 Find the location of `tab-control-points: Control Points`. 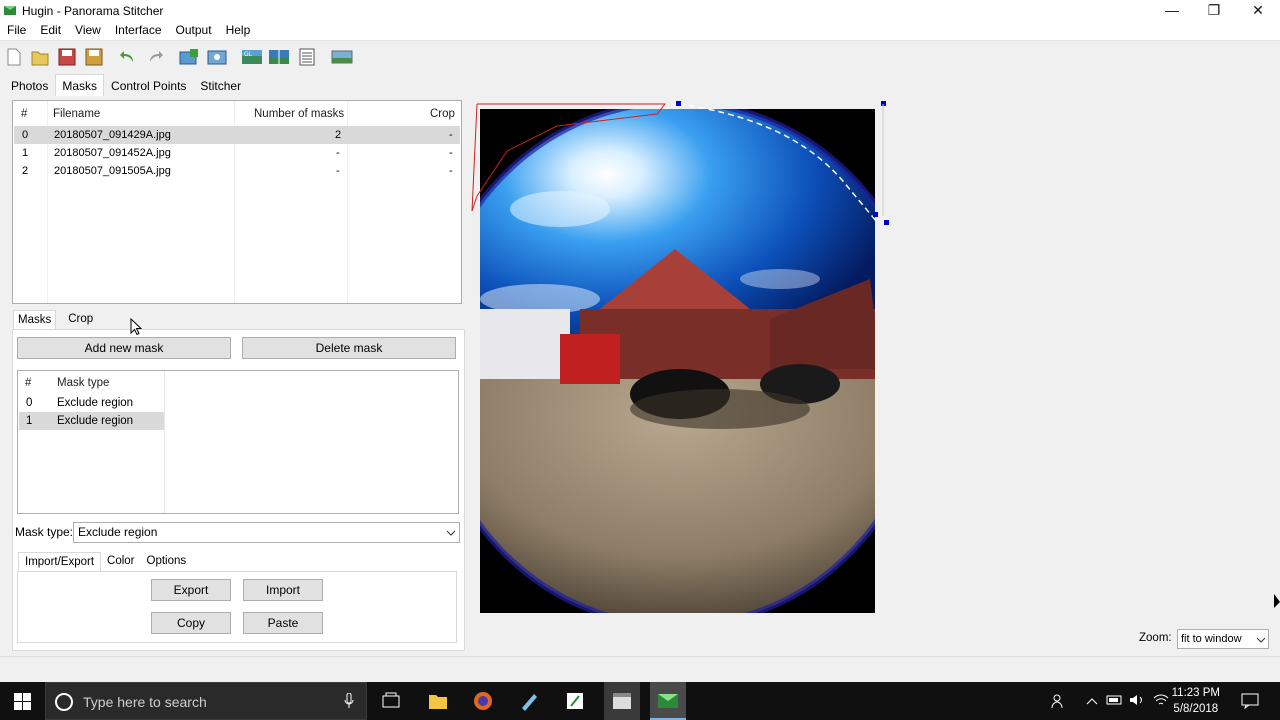

tab-control-points: Control Points is located at coordinates (148, 85).